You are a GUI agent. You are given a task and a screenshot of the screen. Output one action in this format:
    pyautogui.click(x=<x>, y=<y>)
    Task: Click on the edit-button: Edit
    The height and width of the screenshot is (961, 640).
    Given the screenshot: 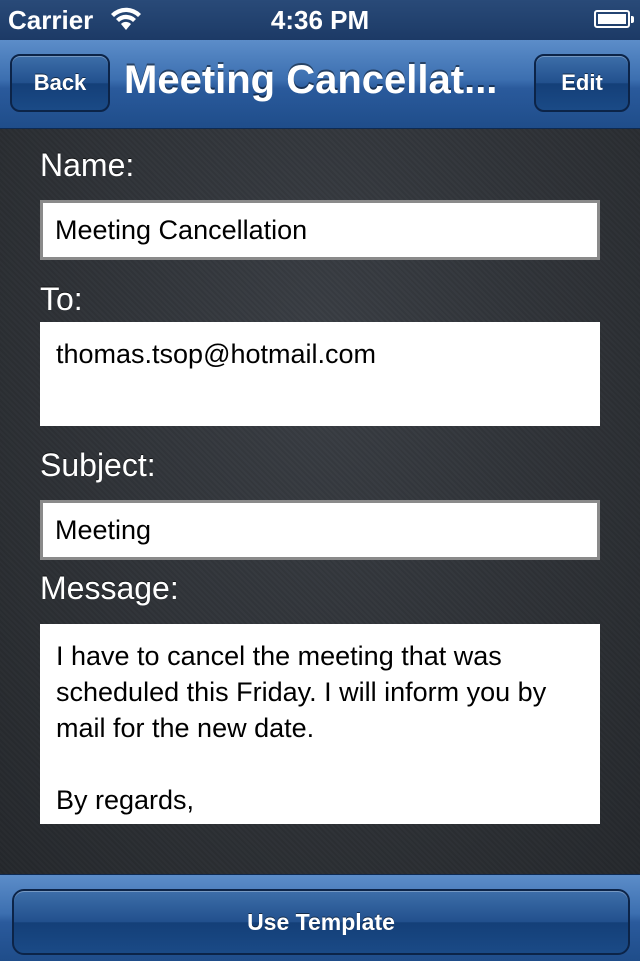 What is the action you would take?
    pyautogui.click(x=582, y=83)
    